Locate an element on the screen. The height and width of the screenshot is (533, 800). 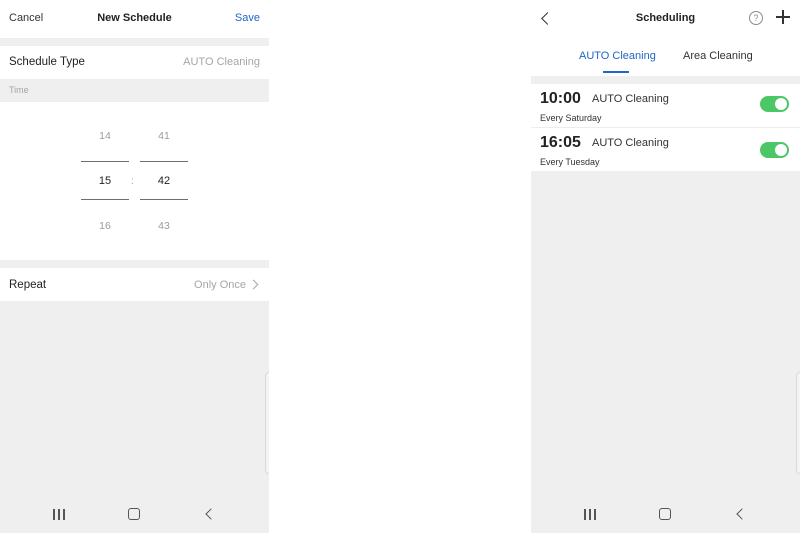
hour-option: 16 is located at coordinates (105, 226).